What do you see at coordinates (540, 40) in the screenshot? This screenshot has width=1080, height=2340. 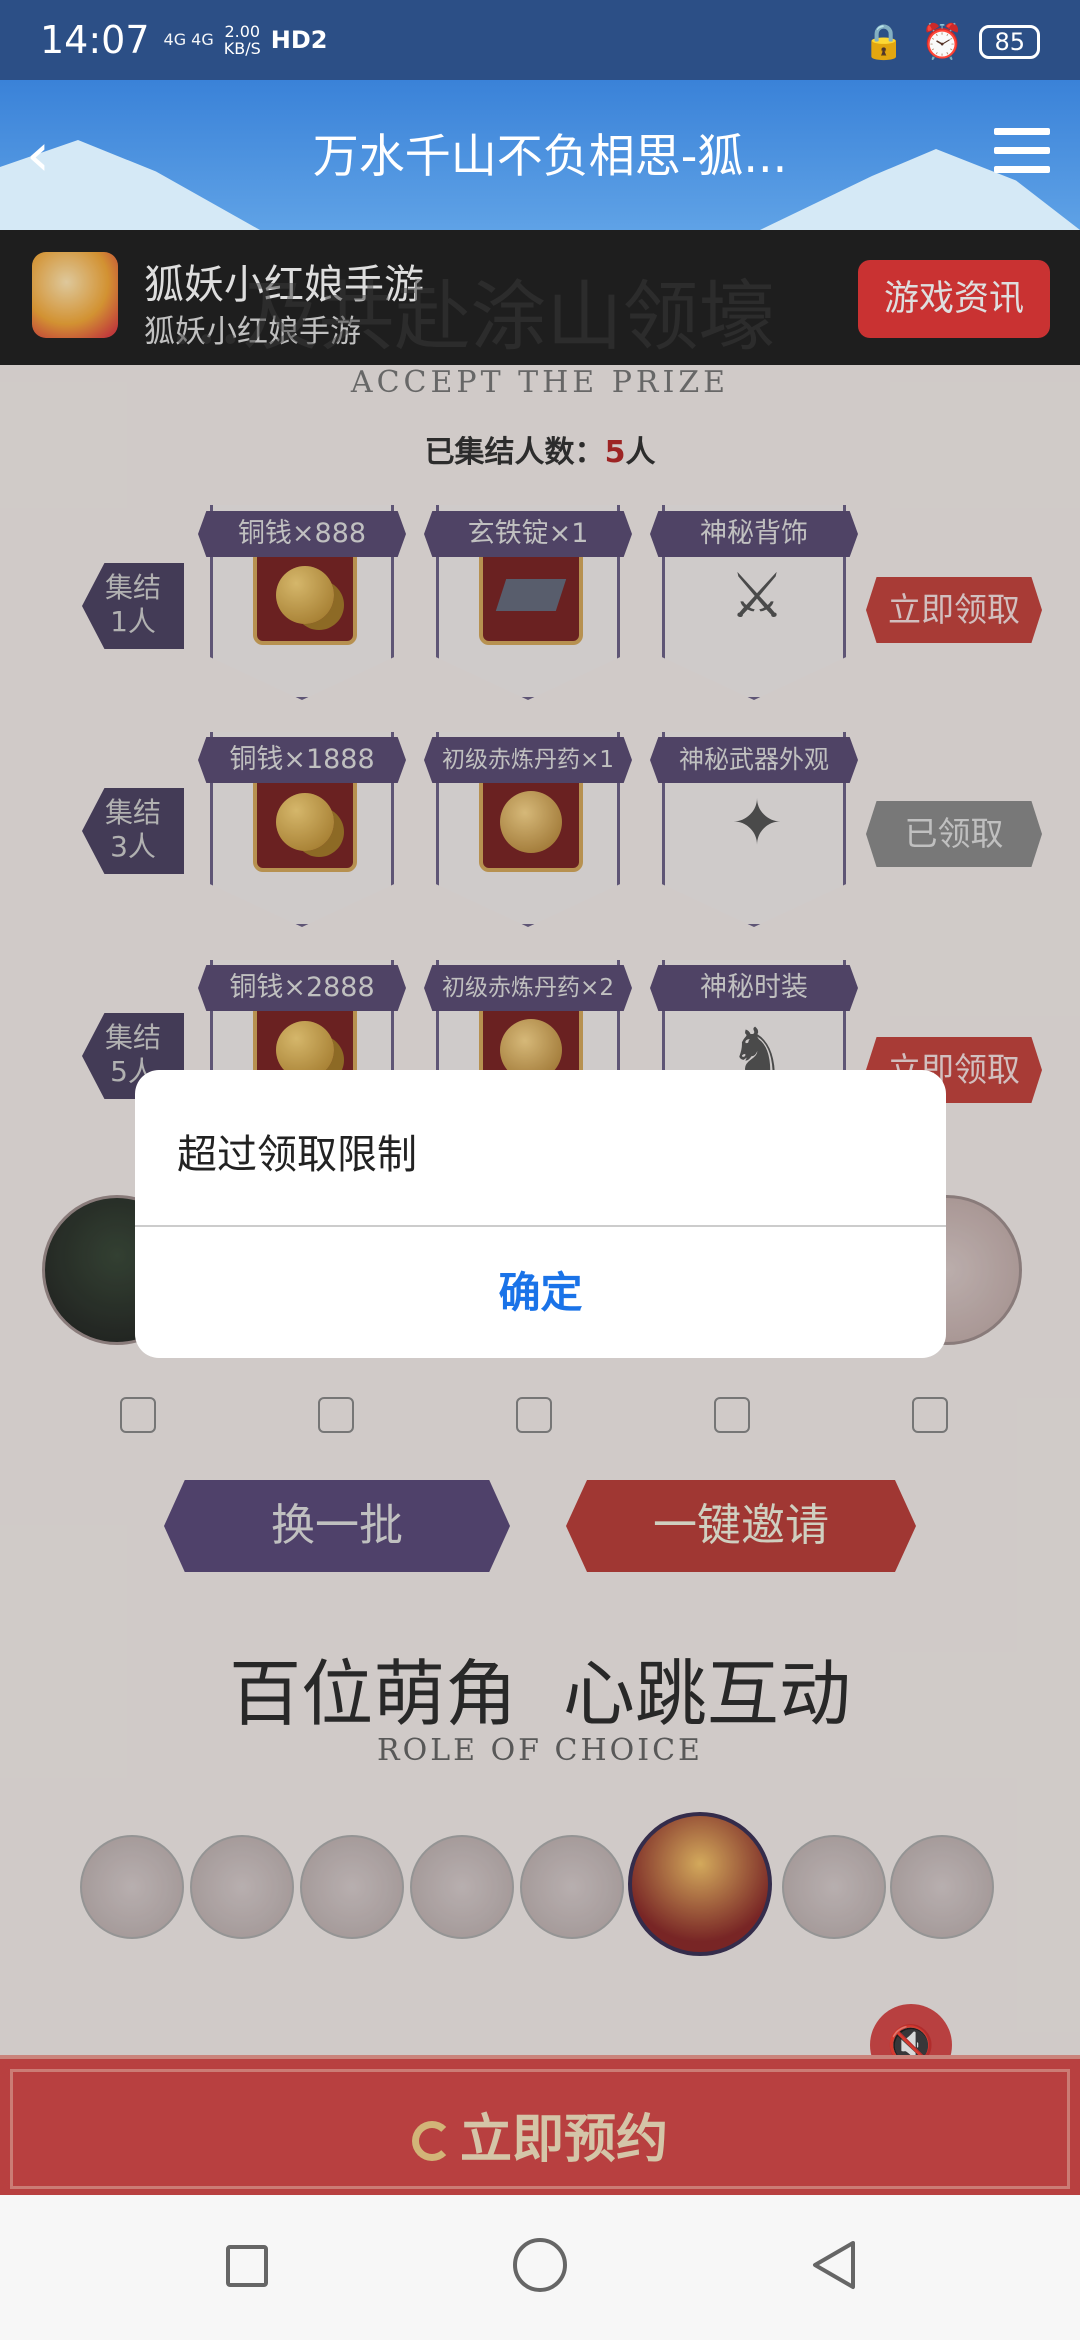 I see `status-bar: 14:07 4G 4G 2.00 KB/S HD2 🔒 ⏰ 85` at bounding box center [540, 40].